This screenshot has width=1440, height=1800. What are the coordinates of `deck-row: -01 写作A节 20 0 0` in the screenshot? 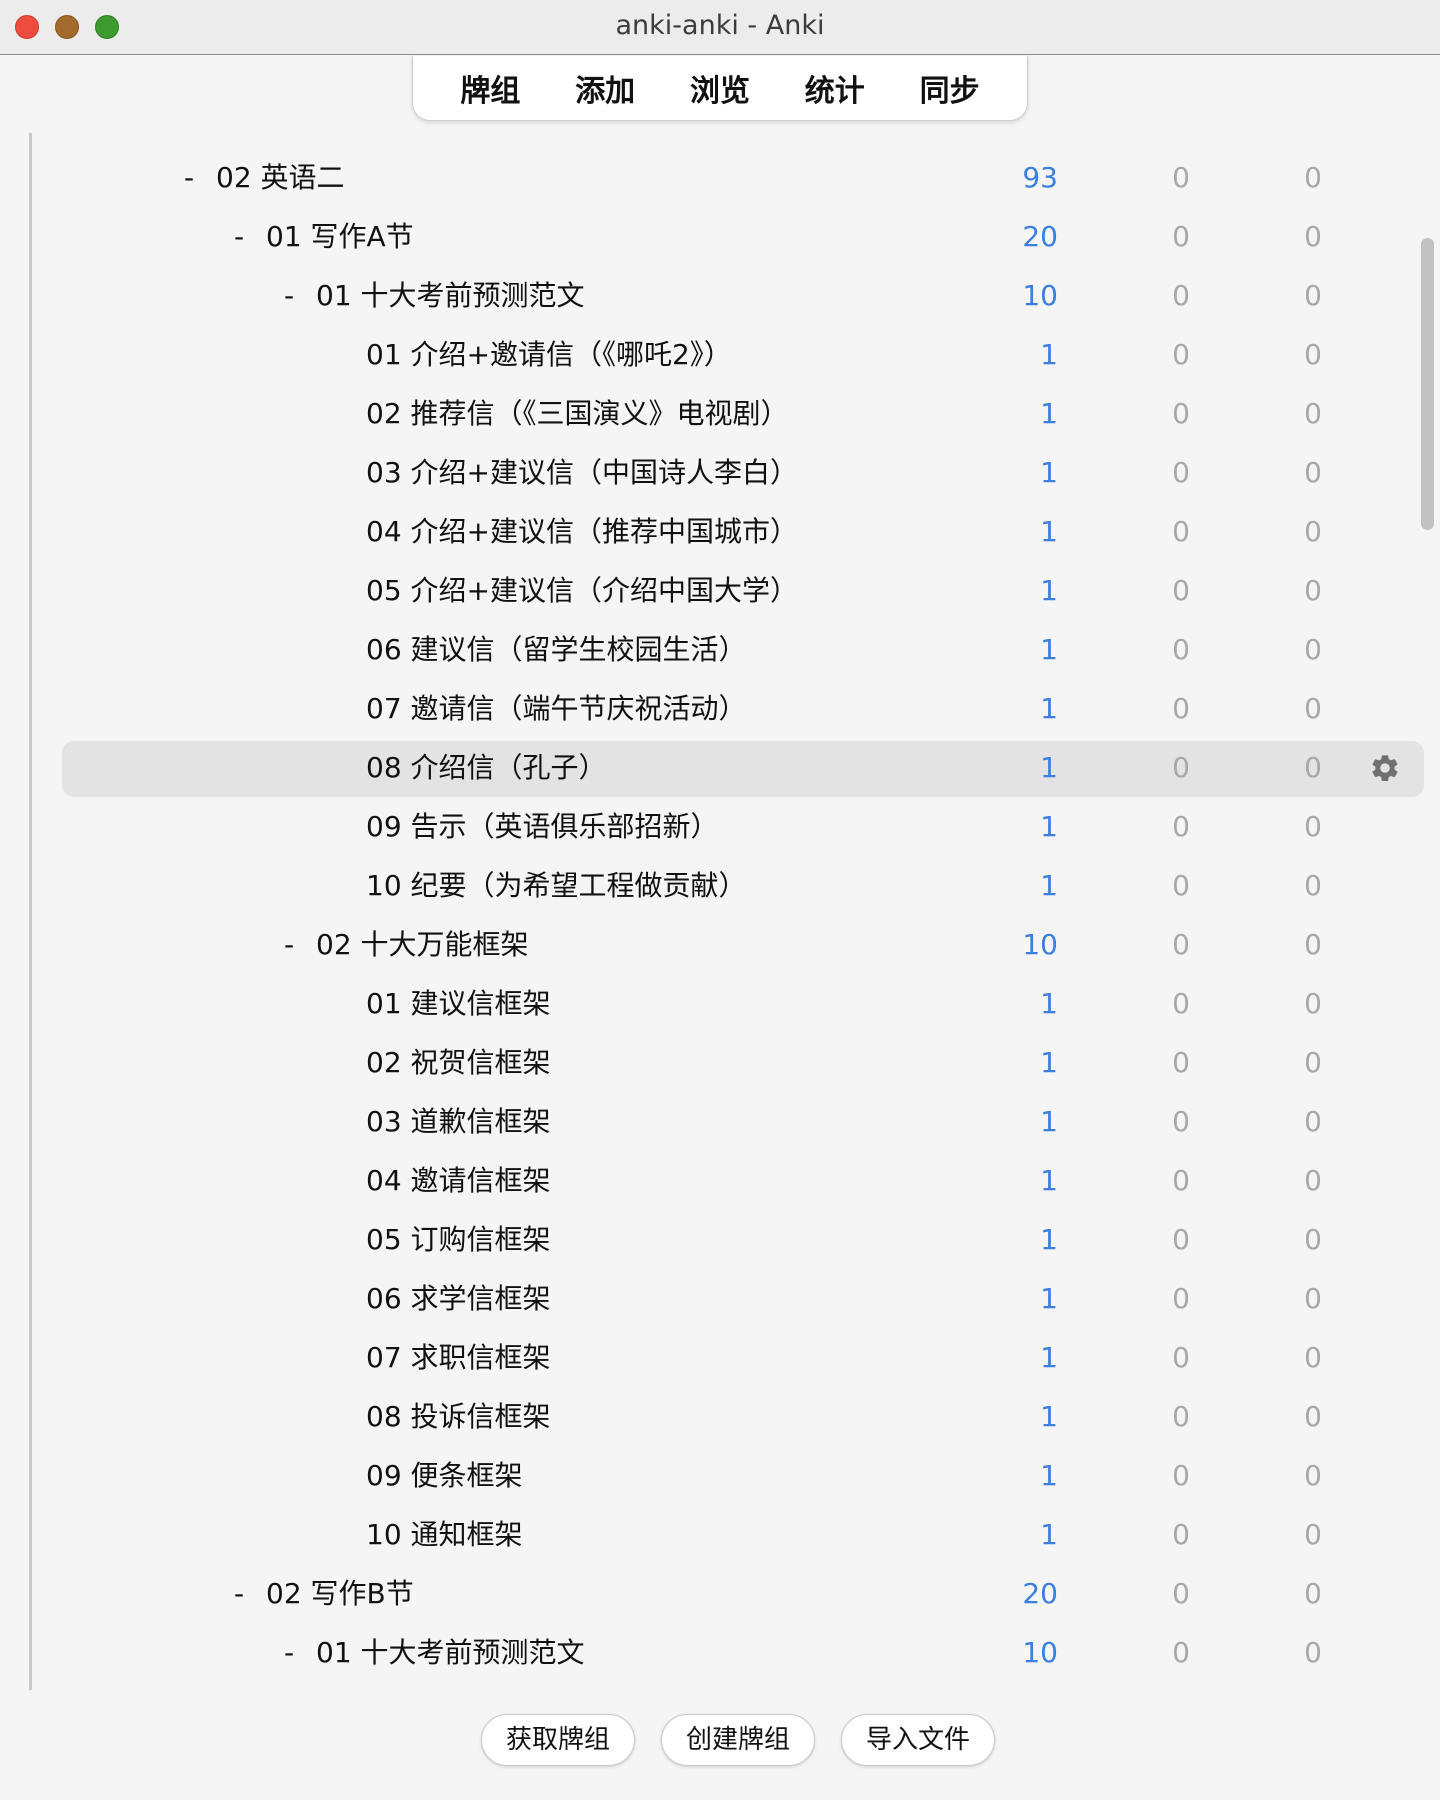 It's located at (720, 236).